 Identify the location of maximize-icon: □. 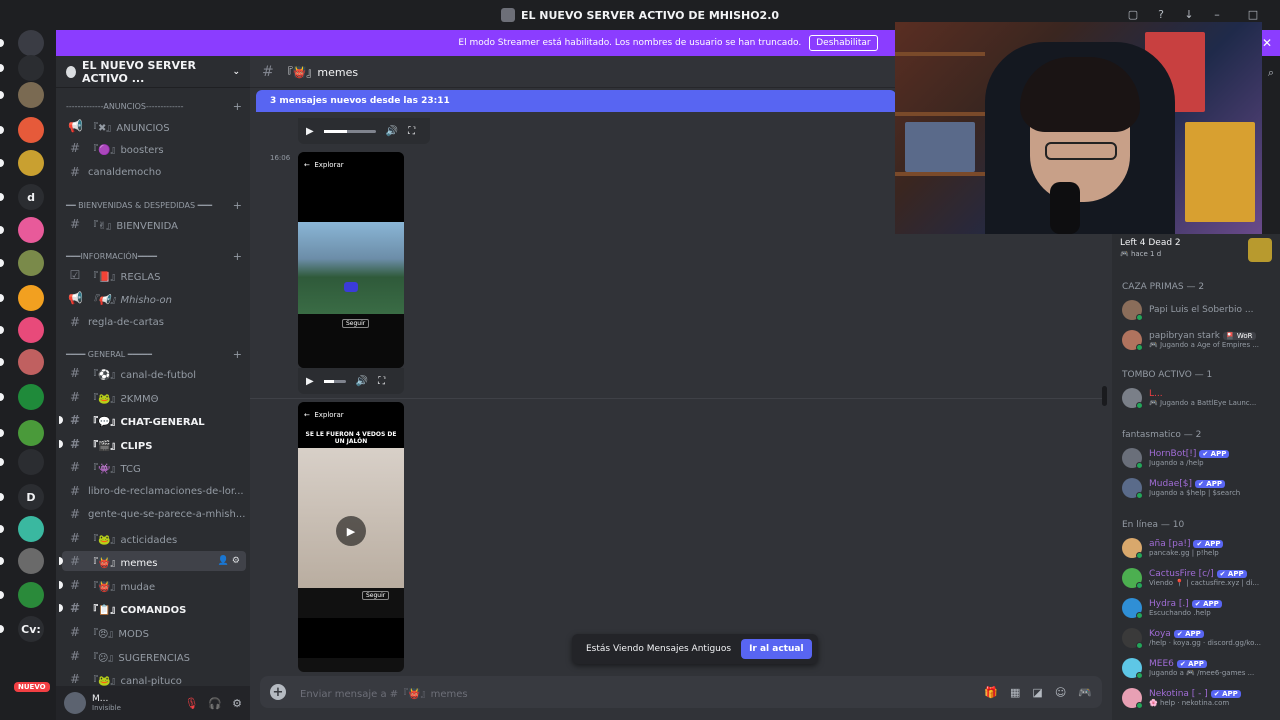
(1253, 15).